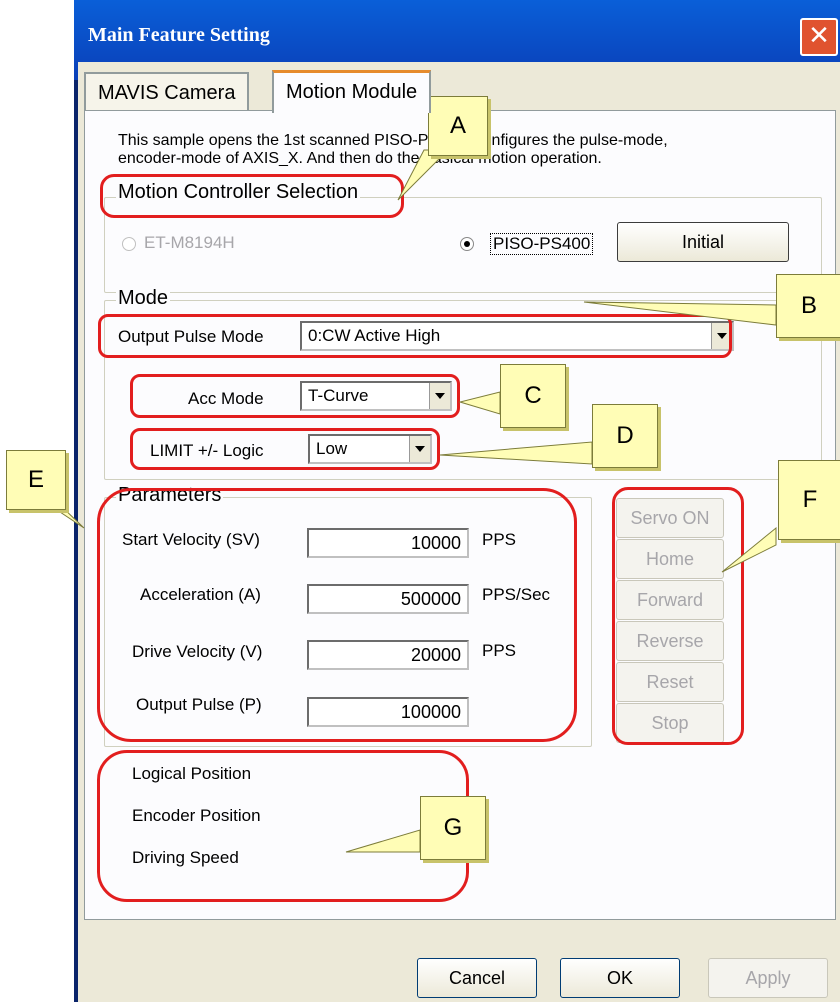 The image size is (840, 1002). Describe the element at coordinates (36, 480) in the screenshot. I see `callout-e: E` at that location.